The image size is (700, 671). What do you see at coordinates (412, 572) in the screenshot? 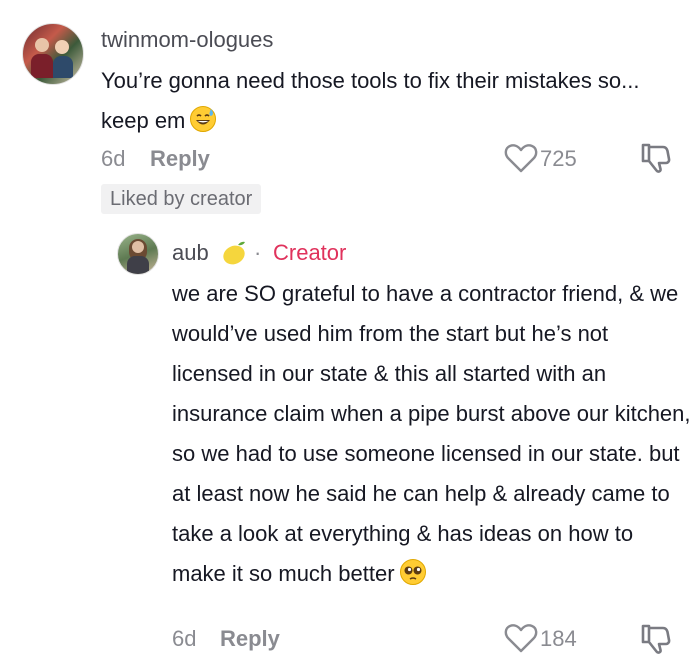
I see `pleading-face-emoji-icon` at bounding box center [412, 572].